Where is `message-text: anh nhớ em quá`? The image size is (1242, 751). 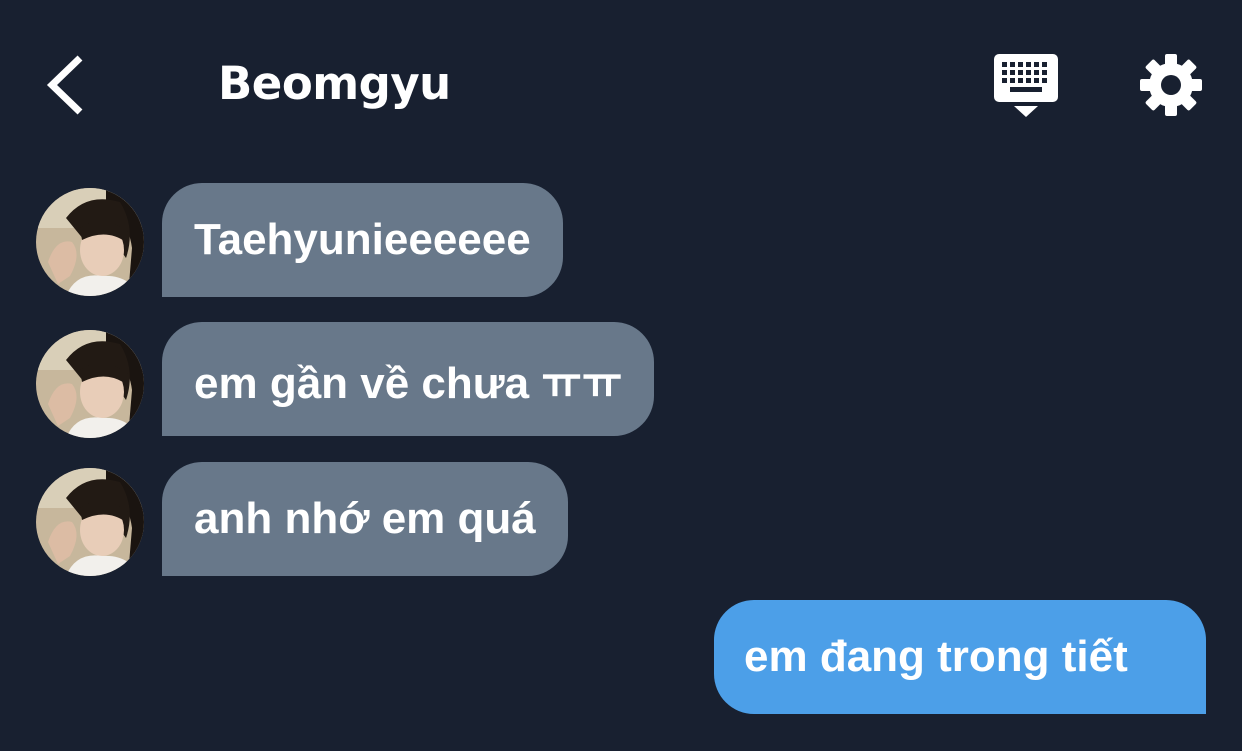 message-text: anh nhớ em quá is located at coordinates (365, 518).